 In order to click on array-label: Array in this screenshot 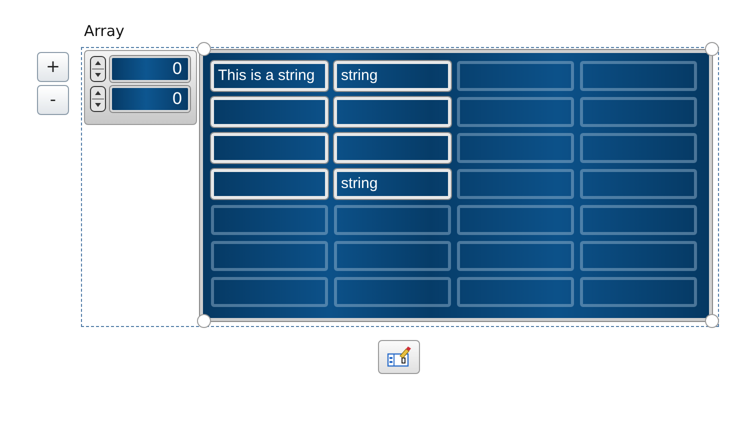, I will do `click(105, 32)`.